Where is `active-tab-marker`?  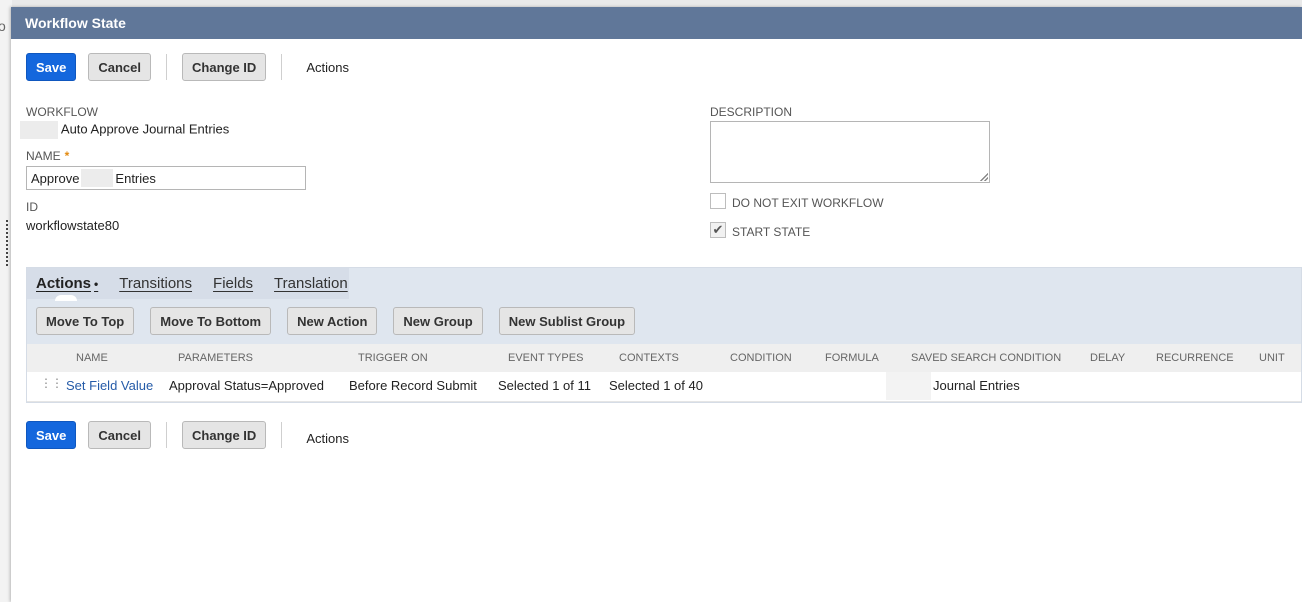
active-tab-marker is located at coordinates (66, 298).